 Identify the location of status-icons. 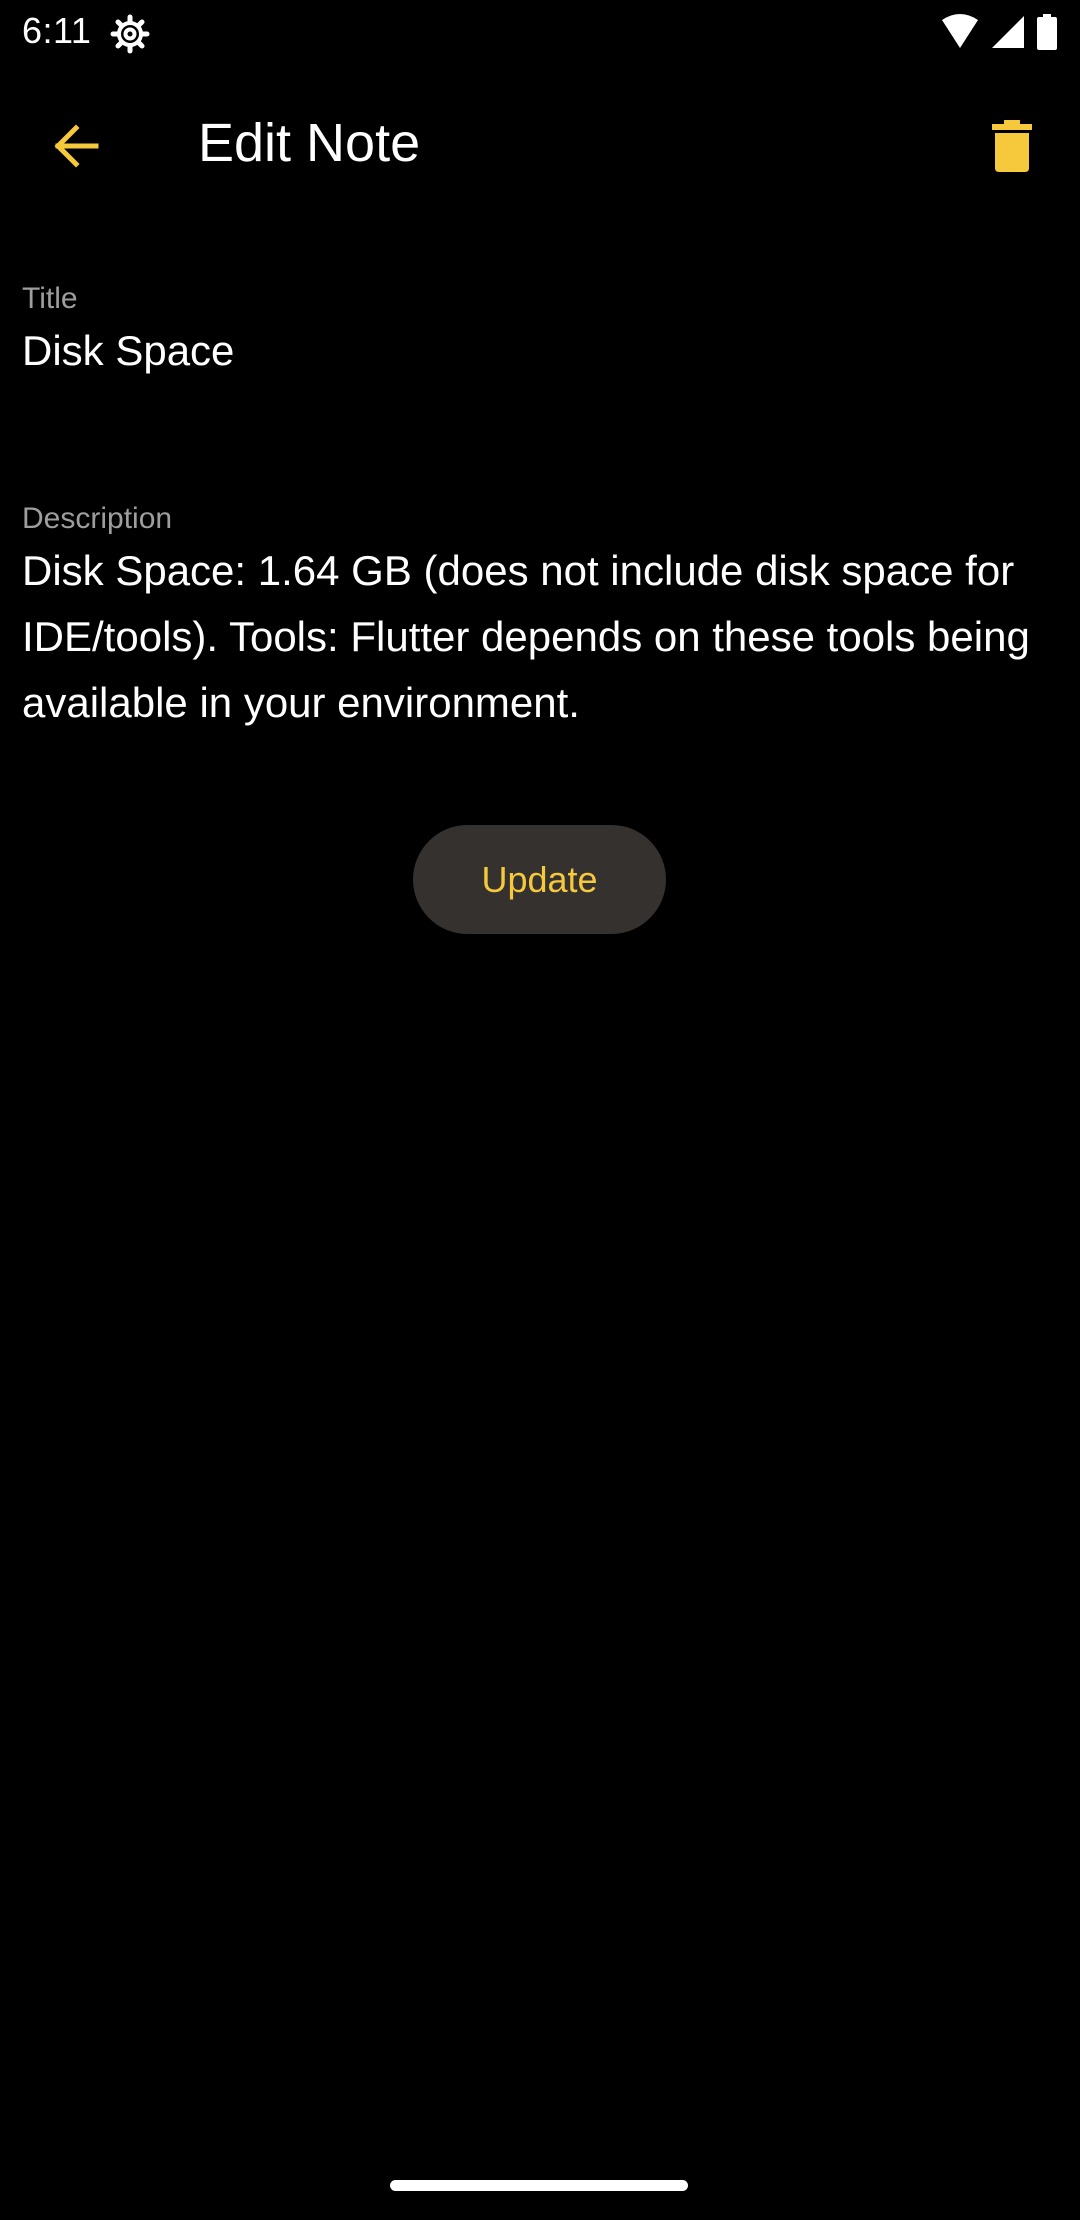
(999, 34).